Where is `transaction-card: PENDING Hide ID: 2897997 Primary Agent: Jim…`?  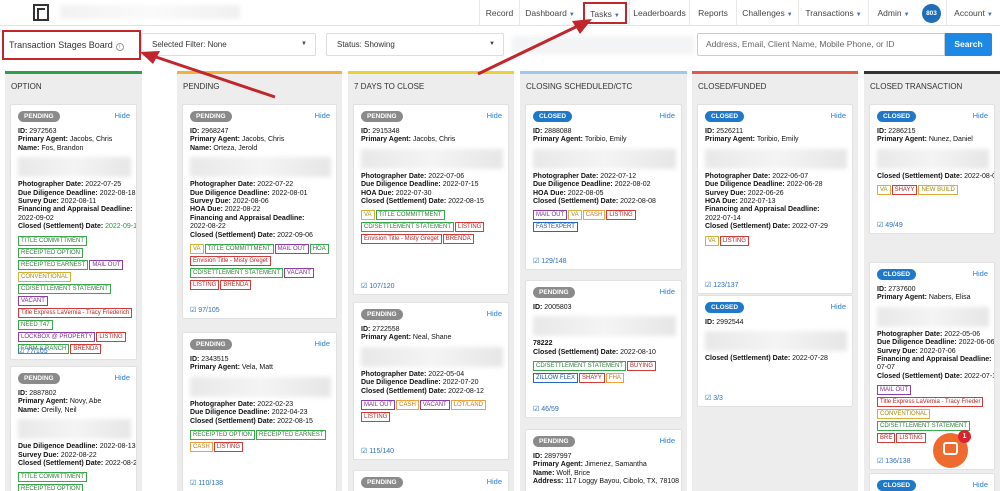
transaction-card: PENDING Hide ID: 2897997 Primary Agent: Jim… is located at coordinates (603, 460).